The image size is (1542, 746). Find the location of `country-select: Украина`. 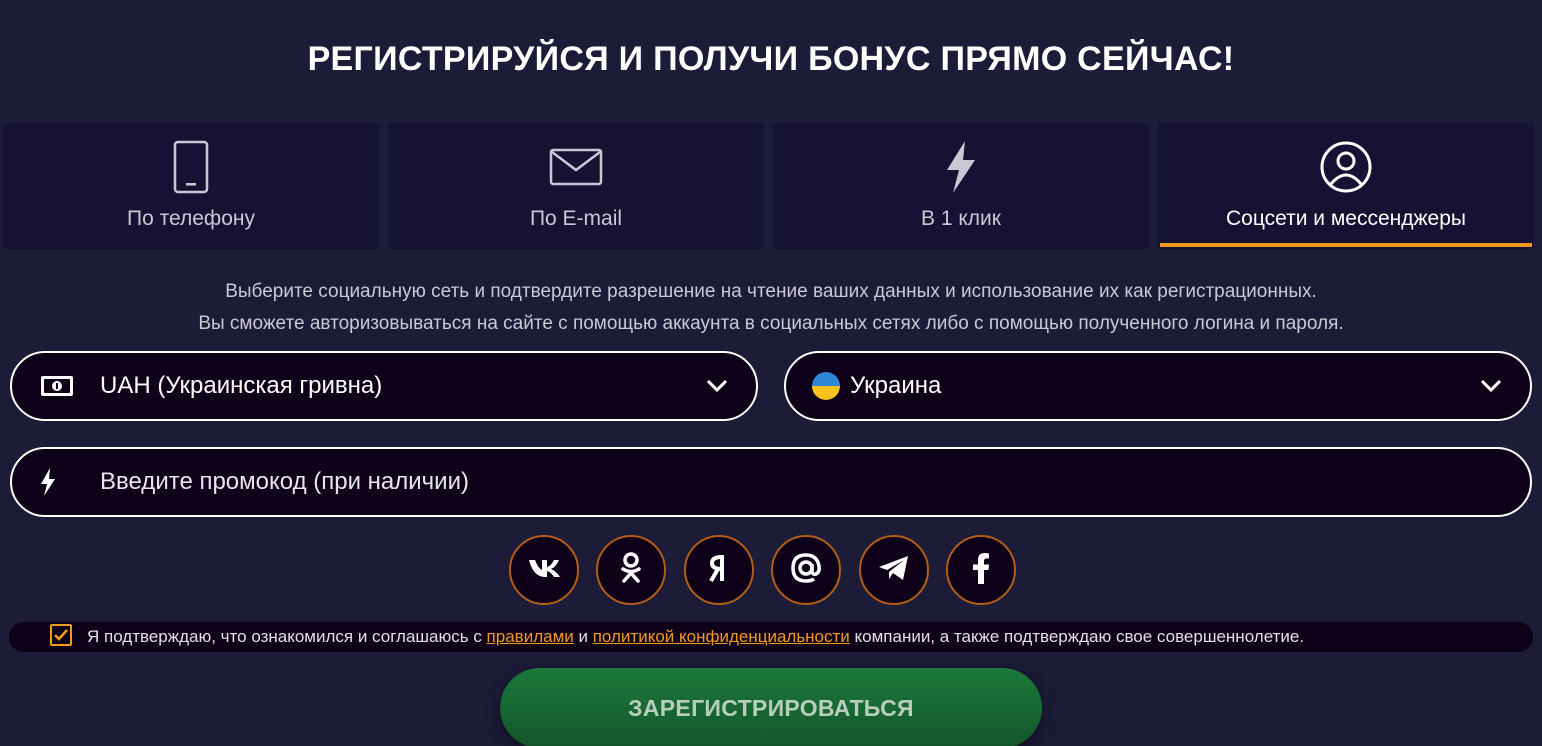

country-select: Украина is located at coordinates (1158, 386).